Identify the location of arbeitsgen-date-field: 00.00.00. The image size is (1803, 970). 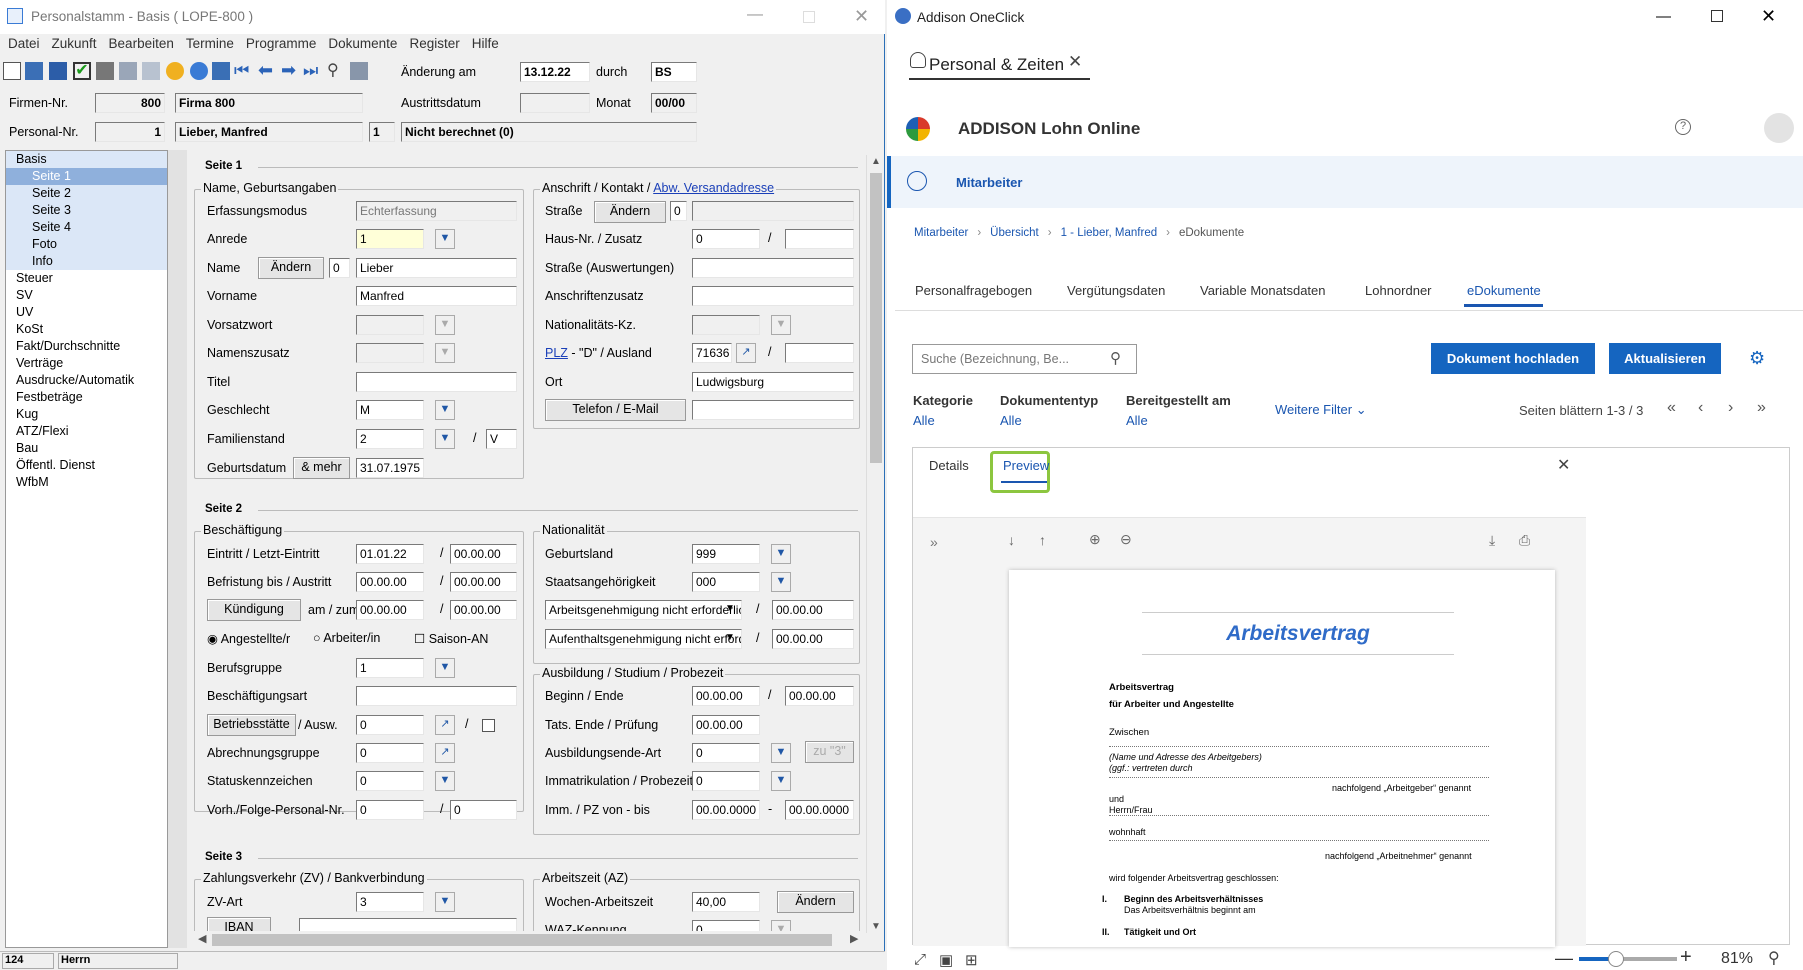
(813, 610).